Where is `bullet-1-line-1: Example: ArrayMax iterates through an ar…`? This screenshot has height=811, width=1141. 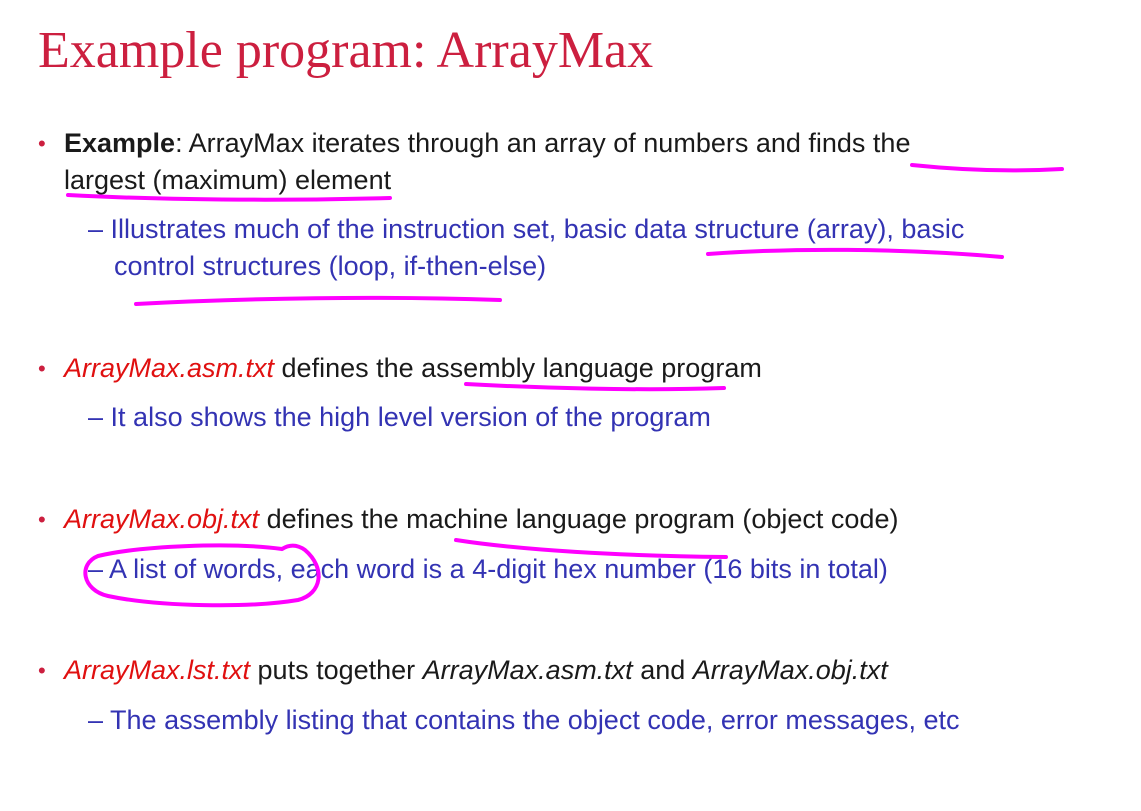
bullet-1-line-1: Example: ArrayMax iterates through an ar… is located at coordinates (487, 143).